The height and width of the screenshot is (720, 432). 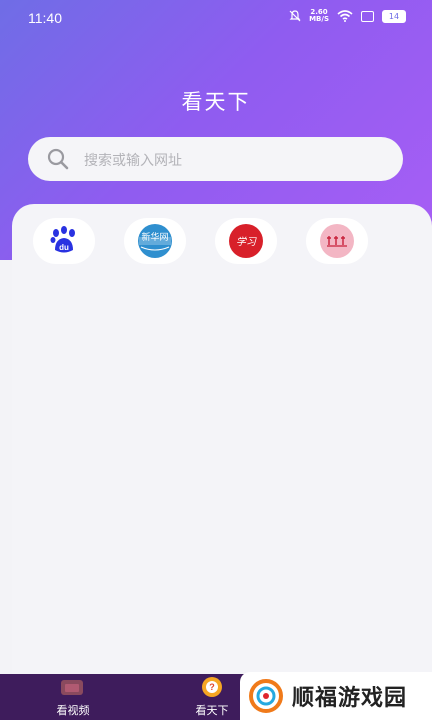 I want to click on status-icons: 2.60 MB/S 14, so click(x=347, y=16).